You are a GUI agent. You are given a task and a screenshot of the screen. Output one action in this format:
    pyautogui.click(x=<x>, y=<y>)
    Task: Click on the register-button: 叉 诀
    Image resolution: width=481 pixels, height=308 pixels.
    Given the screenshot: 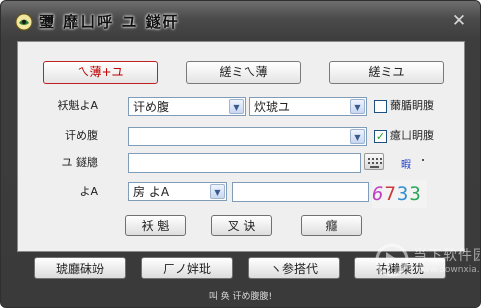 What is the action you would take?
    pyautogui.click(x=241, y=225)
    